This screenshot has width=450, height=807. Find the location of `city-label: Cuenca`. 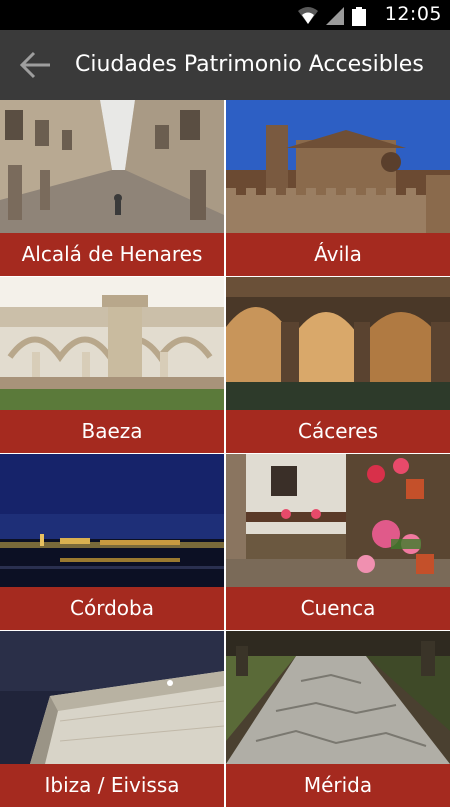

city-label: Cuenca is located at coordinates (338, 608).